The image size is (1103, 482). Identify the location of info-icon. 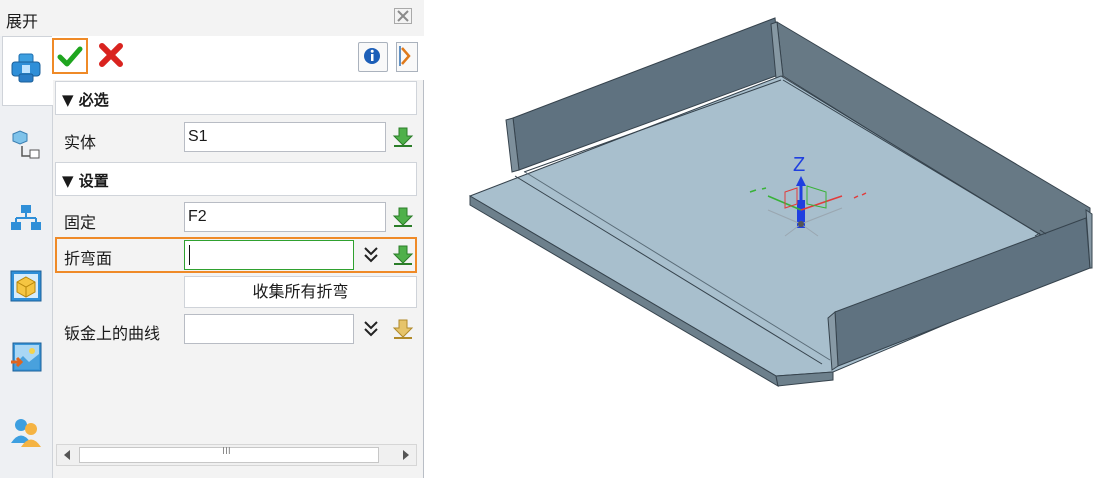
(372, 56).